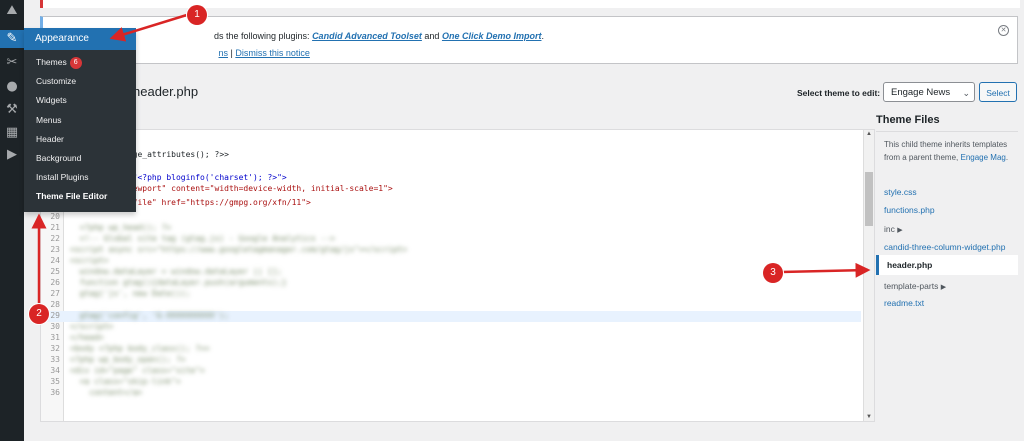 The height and width of the screenshot is (441, 1024). I want to click on arrow-to-header-php, so click(825, 270).